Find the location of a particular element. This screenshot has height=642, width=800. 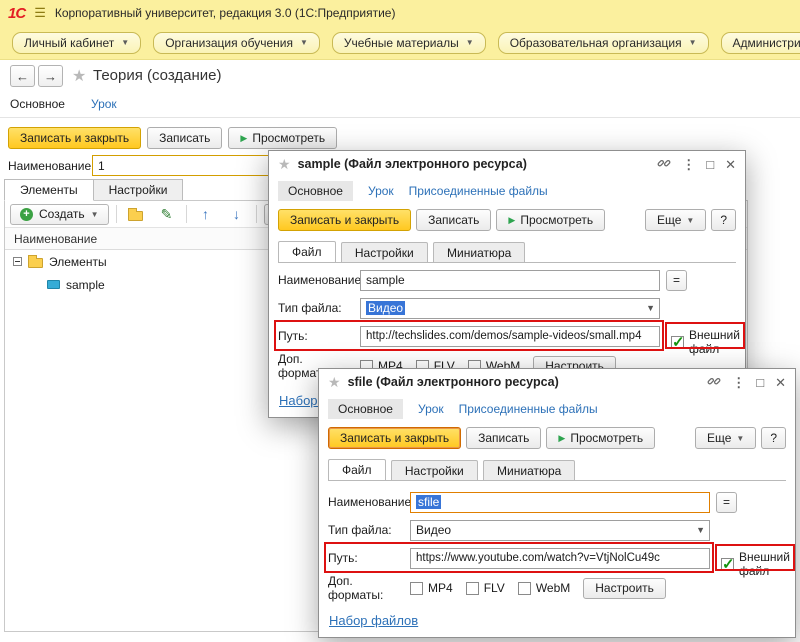

tab-settings: Настройки is located at coordinates (138, 190).